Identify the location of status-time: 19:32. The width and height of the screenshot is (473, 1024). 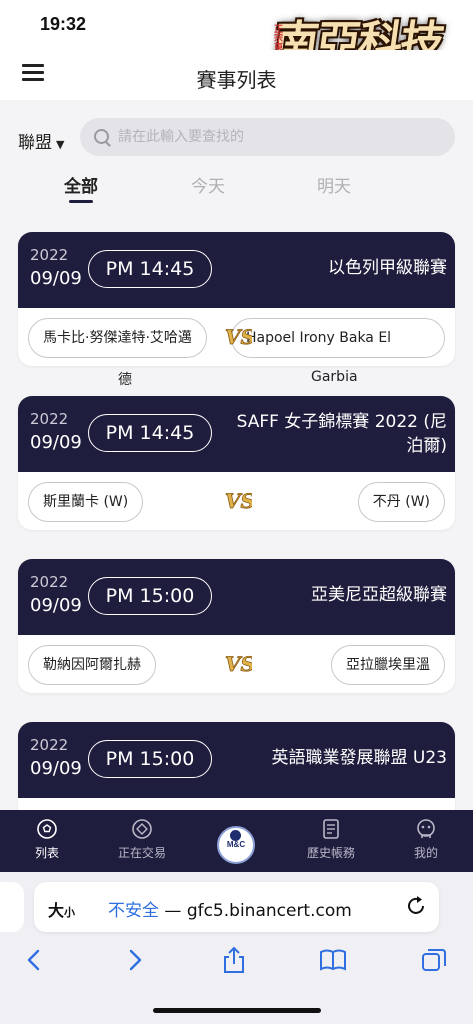
(63, 24).